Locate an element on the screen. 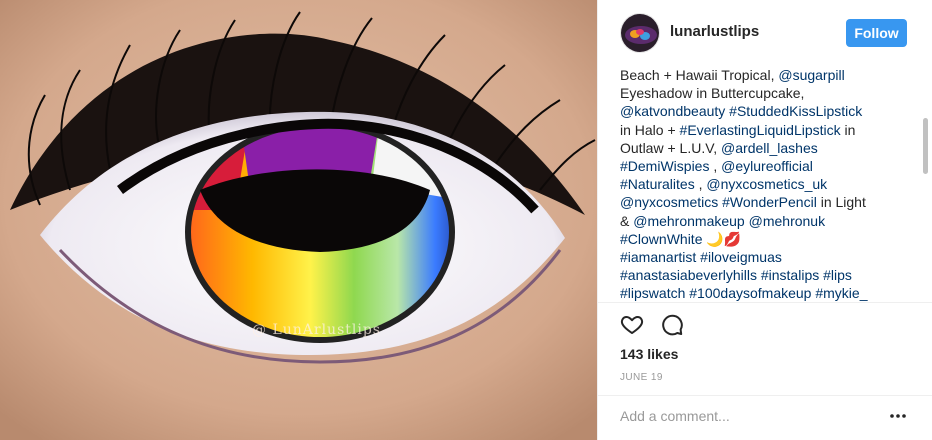 This screenshot has height=440, width=932. caption-line: Eyeshadow in Buttercupcake, is located at coordinates (766, 93).